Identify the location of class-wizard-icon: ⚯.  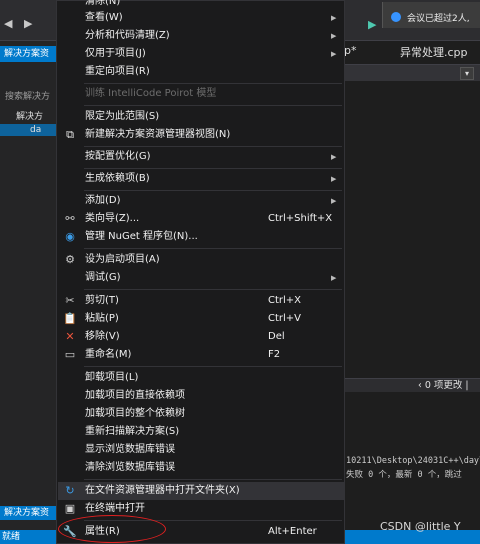
(70, 218).